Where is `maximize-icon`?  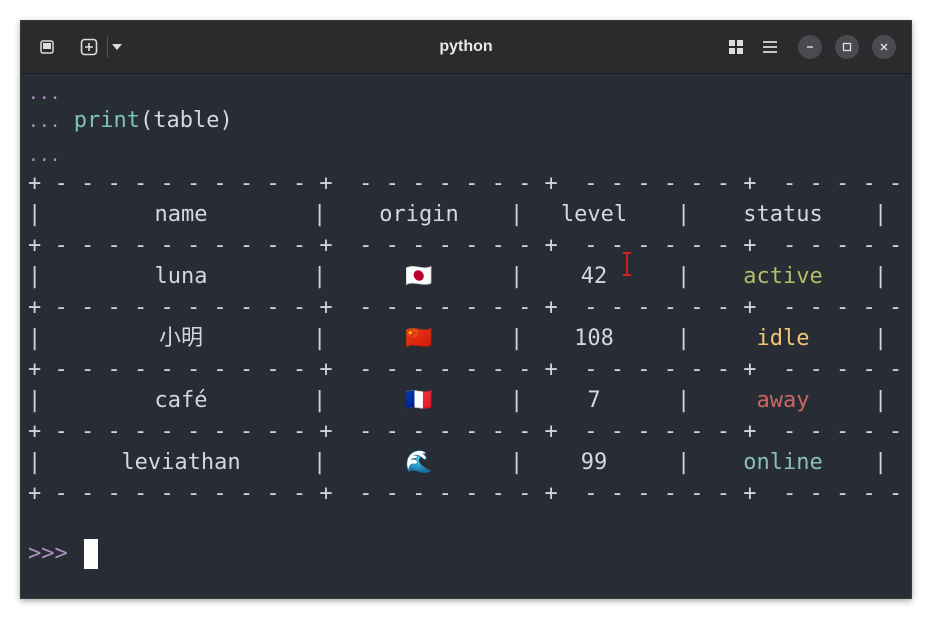
maximize-icon is located at coordinates (847, 47).